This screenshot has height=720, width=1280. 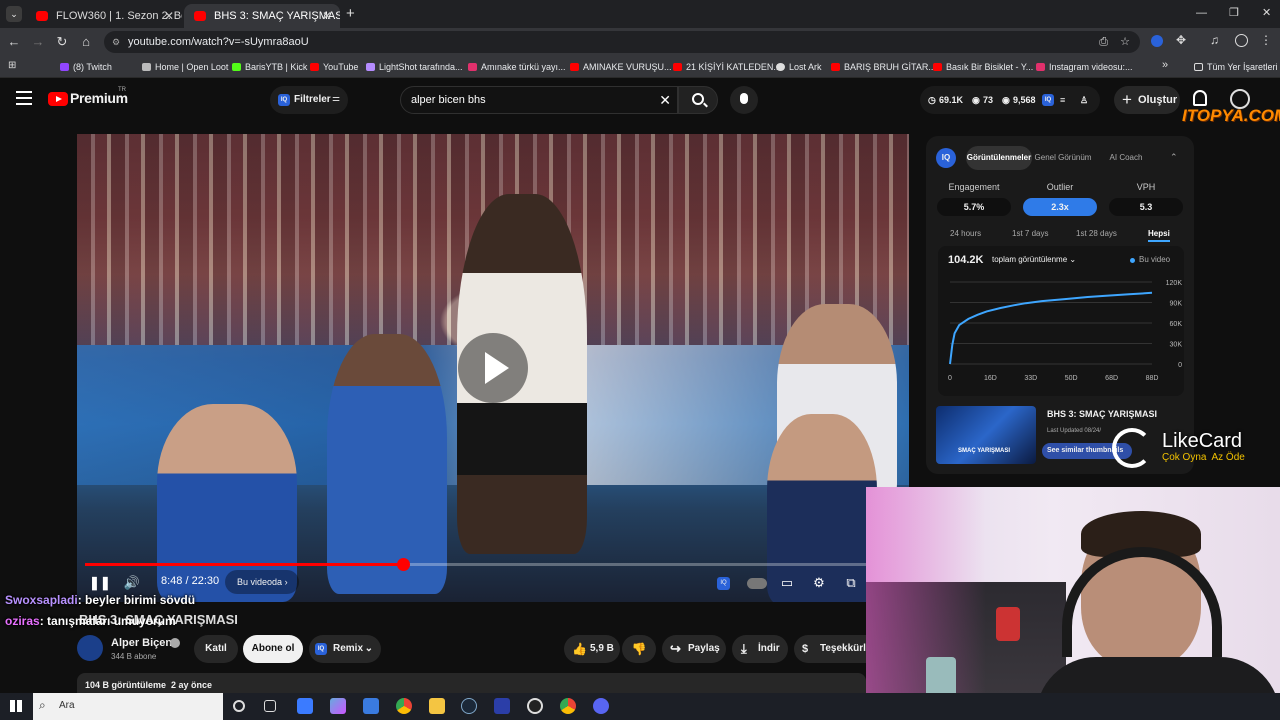 What do you see at coordinates (338, 706) in the screenshot?
I see `copilot-icon` at bounding box center [338, 706].